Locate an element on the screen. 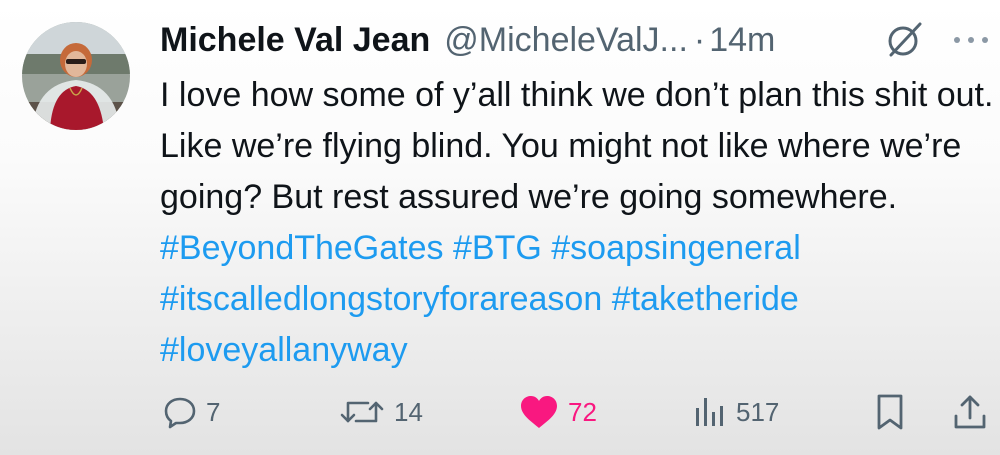 This screenshot has height=455, width=1000. tweet-header: Michele Val Jean @MicheleValJ... · 14m is located at coordinates (467, 40).